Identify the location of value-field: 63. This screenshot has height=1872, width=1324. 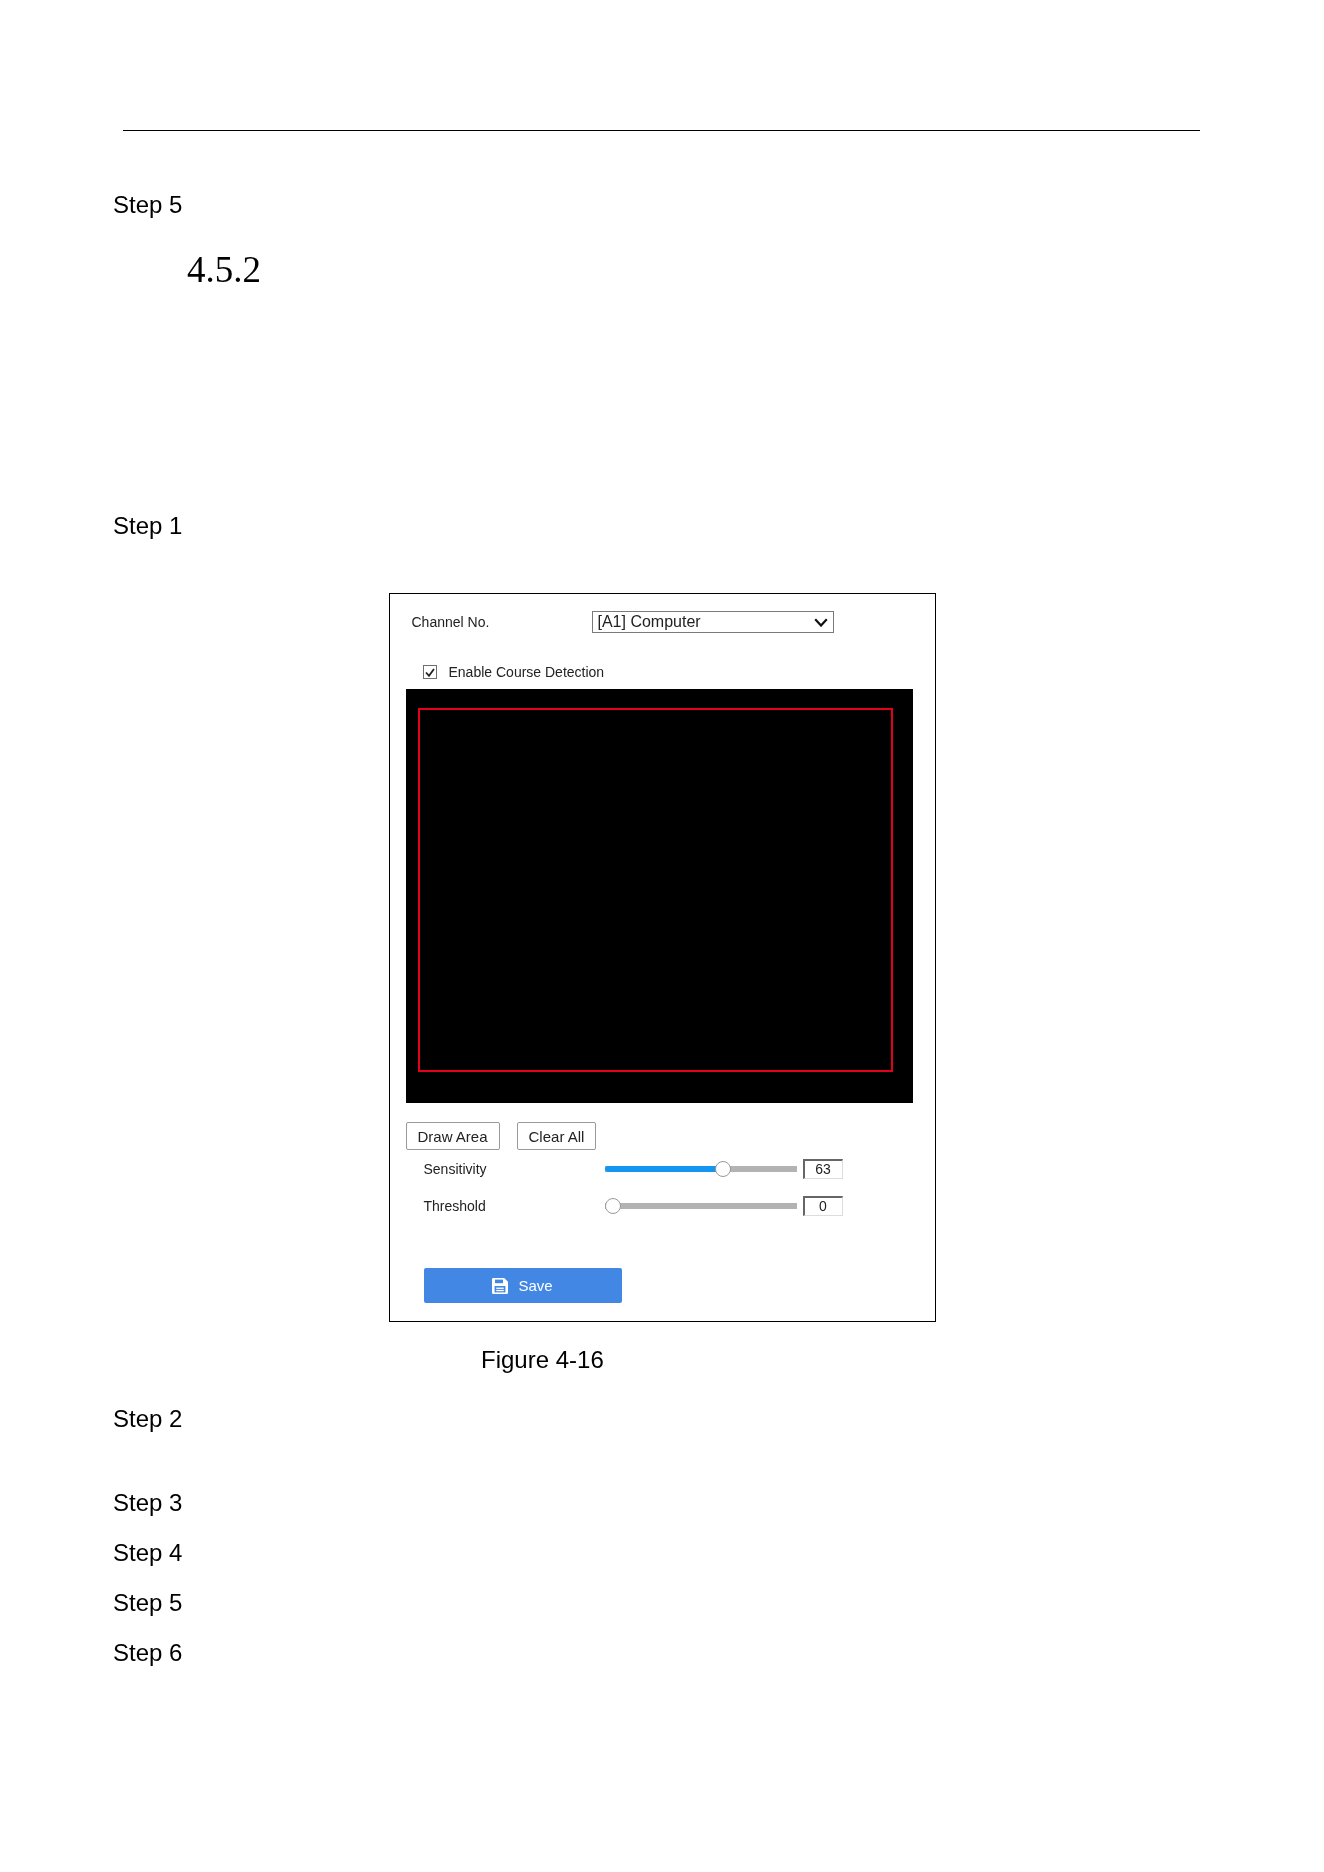
(822, 1169).